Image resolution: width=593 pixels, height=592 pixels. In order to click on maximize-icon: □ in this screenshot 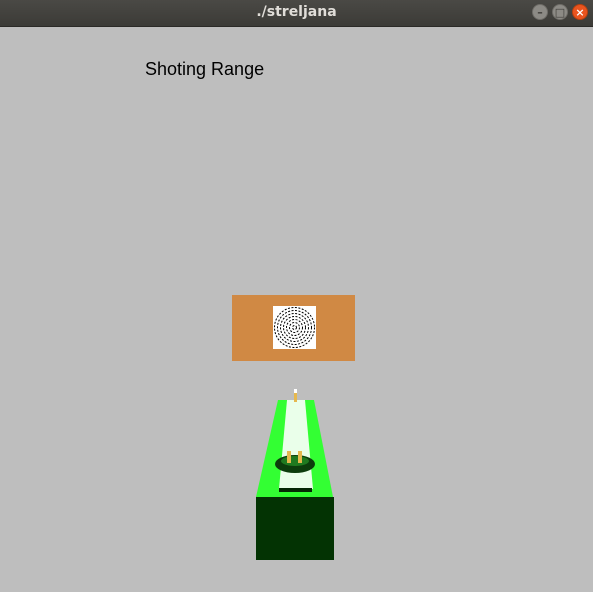, I will do `click(560, 12)`.